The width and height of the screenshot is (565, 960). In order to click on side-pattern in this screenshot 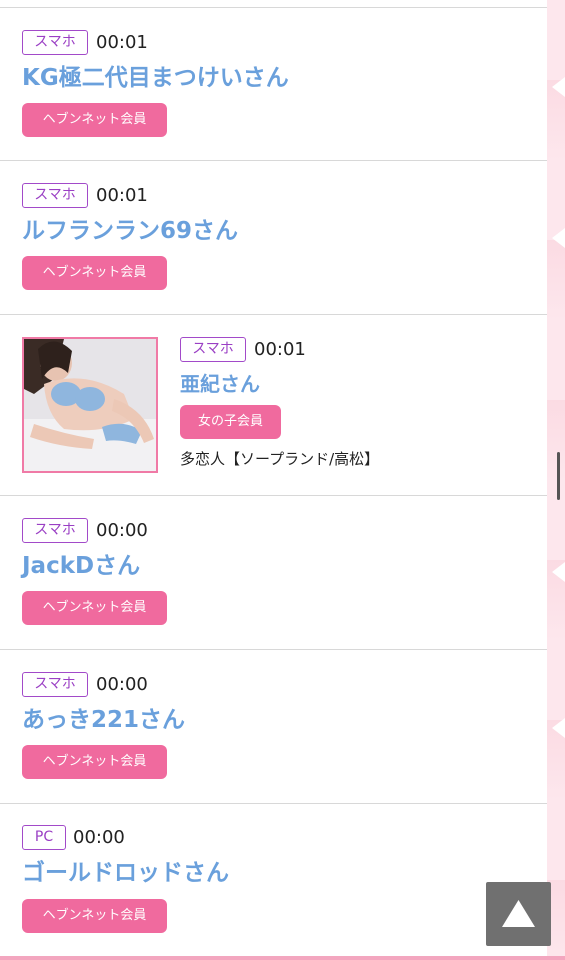, I will do `click(556, 480)`.